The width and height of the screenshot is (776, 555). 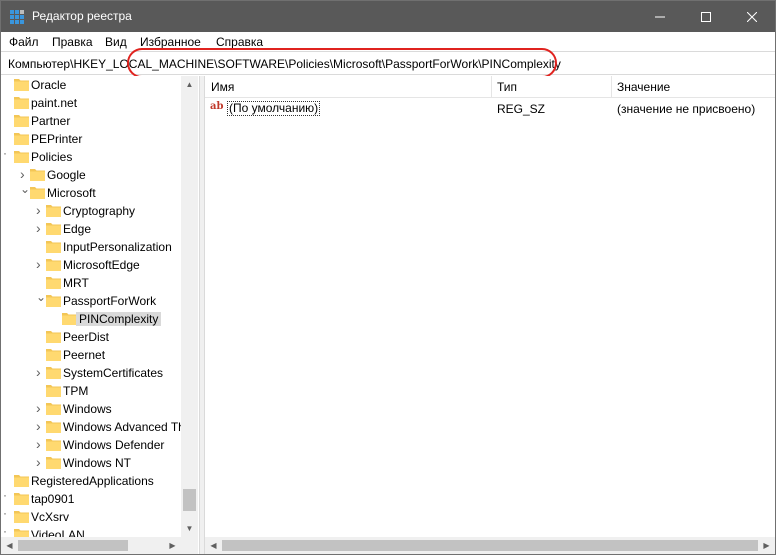 What do you see at coordinates (91, 139) in the screenshot?
I see `tree-item: PEPrinter` at bounding box center [91, 139].